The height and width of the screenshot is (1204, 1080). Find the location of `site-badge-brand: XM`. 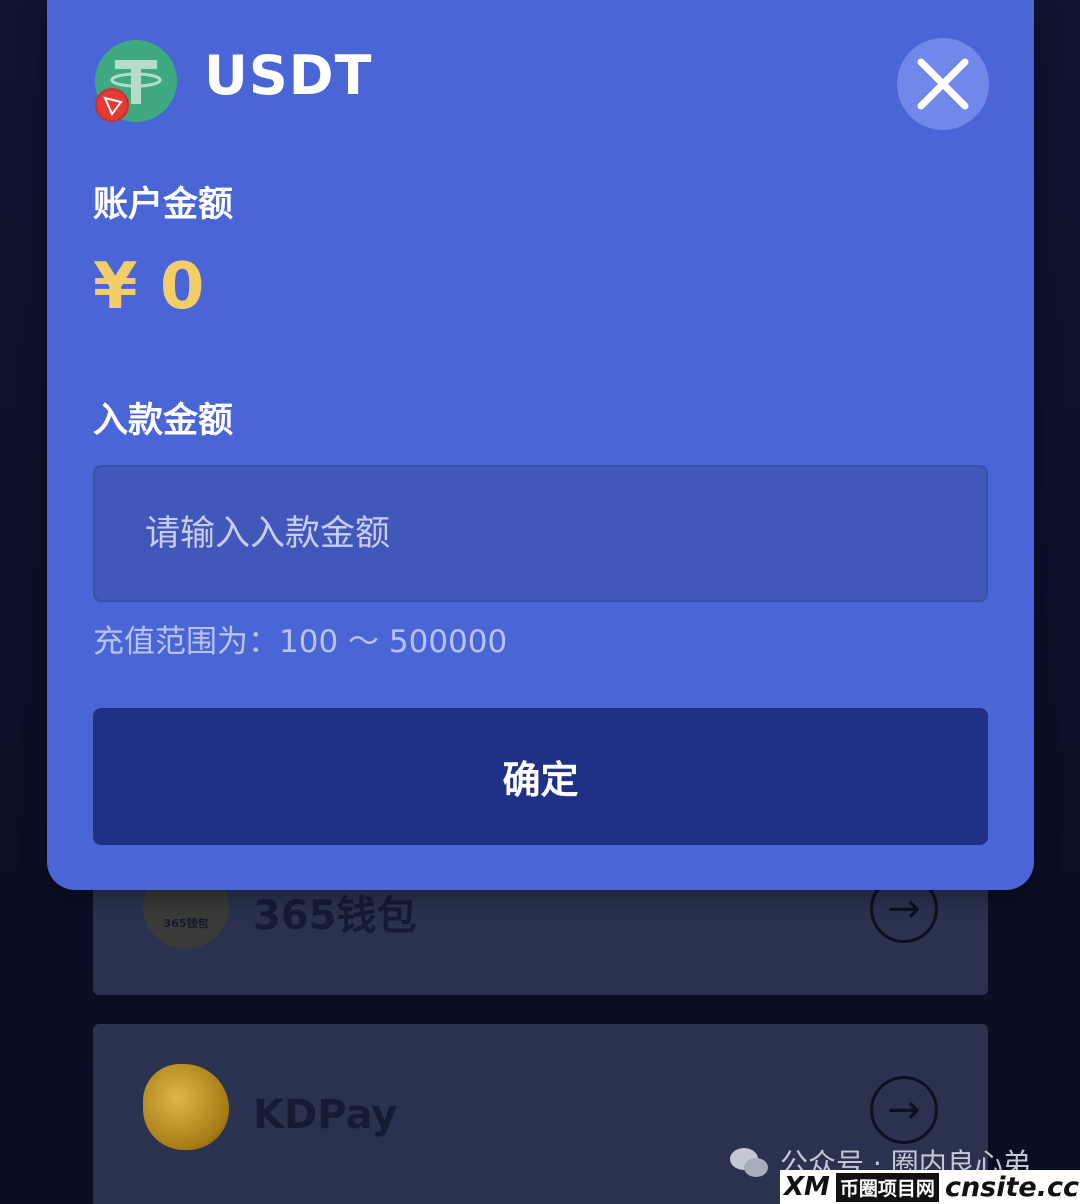

site-badge-brand: XM is located at coordinates (807, 1187).